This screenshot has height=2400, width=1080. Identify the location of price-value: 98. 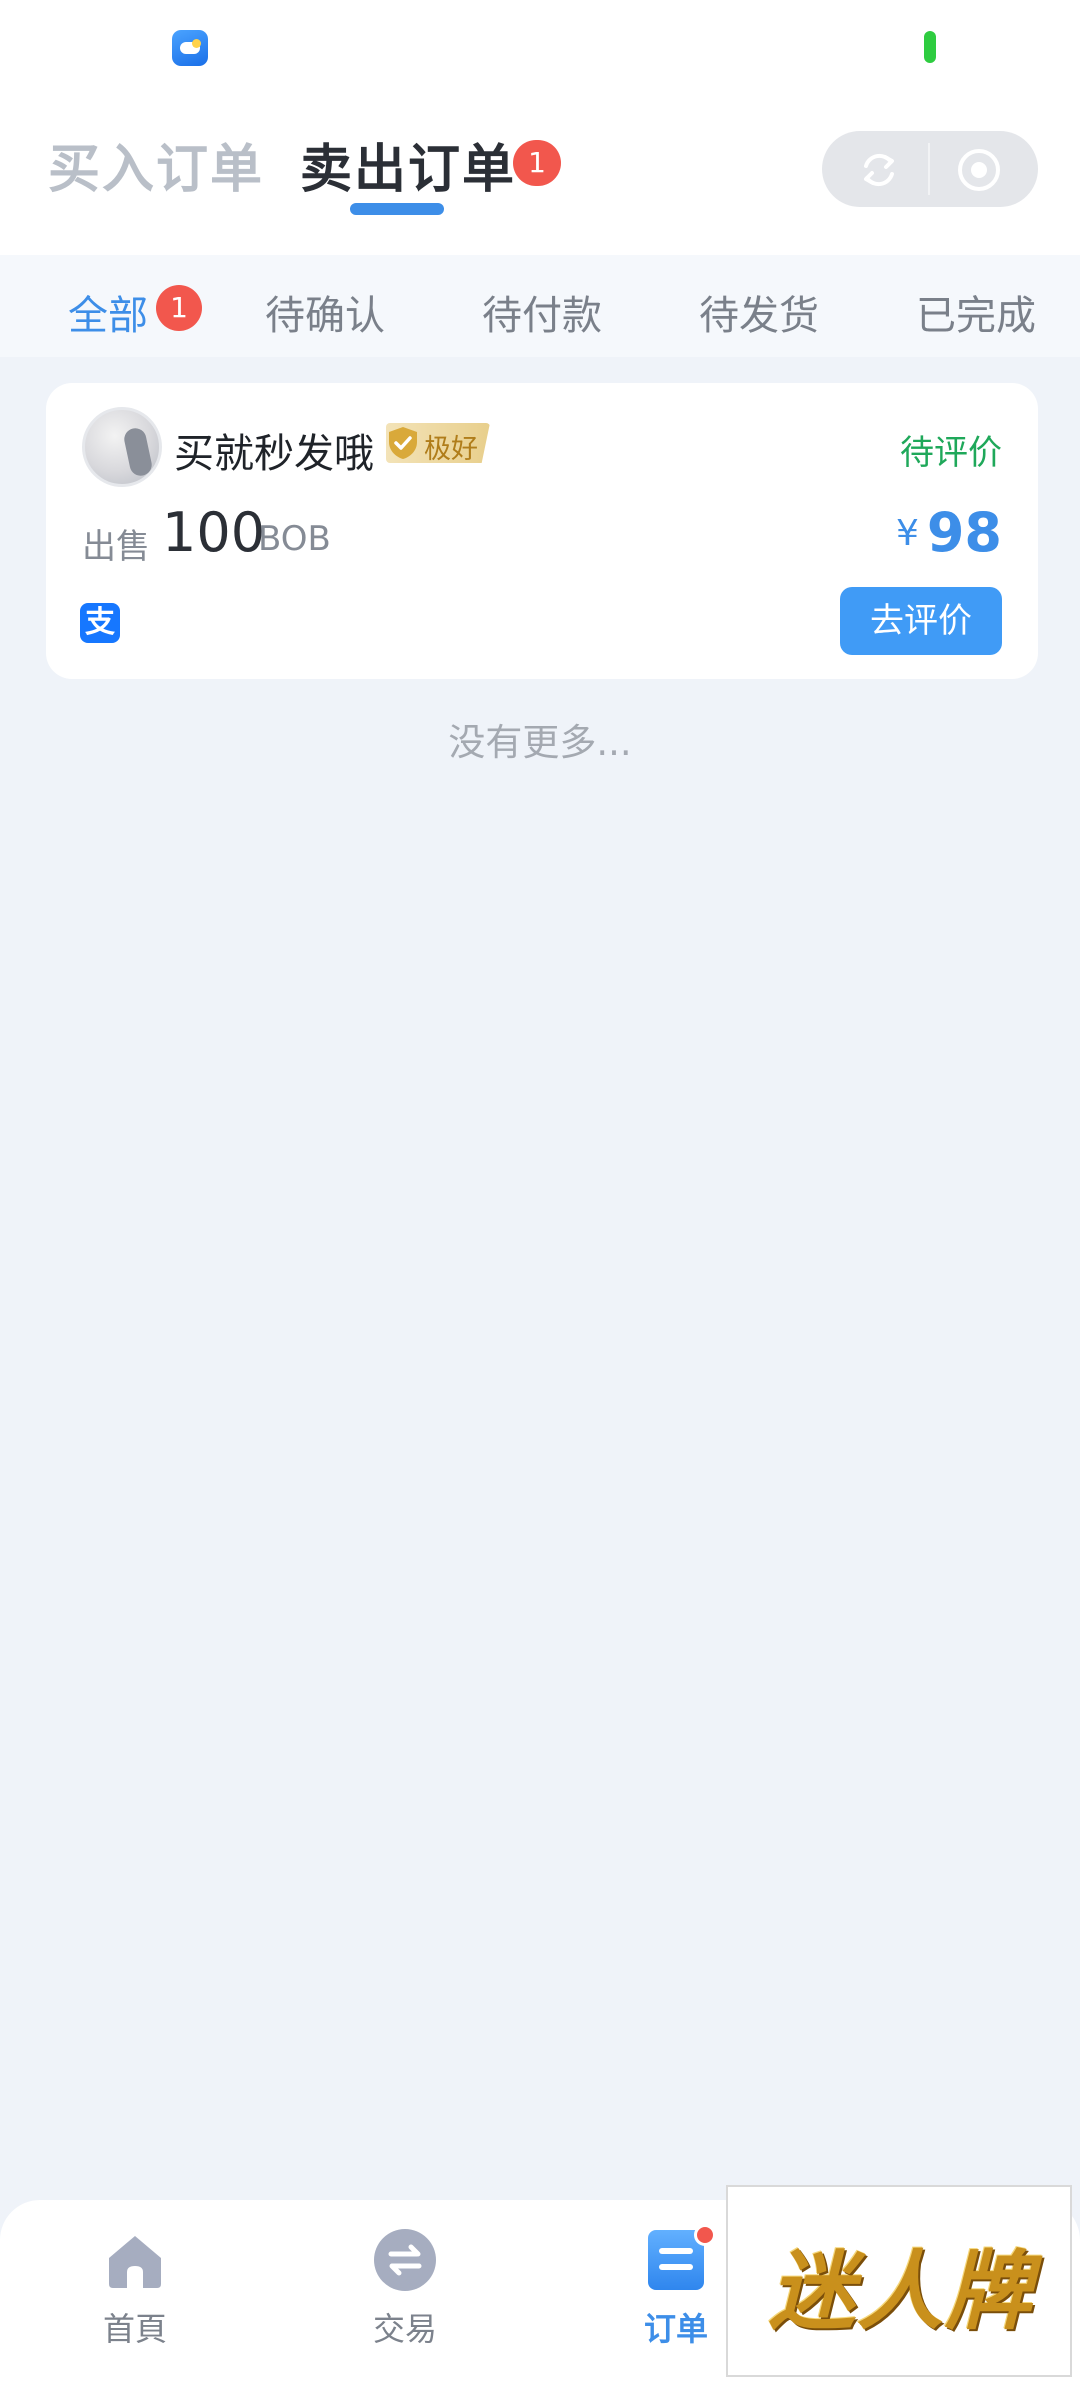
(964, 532).